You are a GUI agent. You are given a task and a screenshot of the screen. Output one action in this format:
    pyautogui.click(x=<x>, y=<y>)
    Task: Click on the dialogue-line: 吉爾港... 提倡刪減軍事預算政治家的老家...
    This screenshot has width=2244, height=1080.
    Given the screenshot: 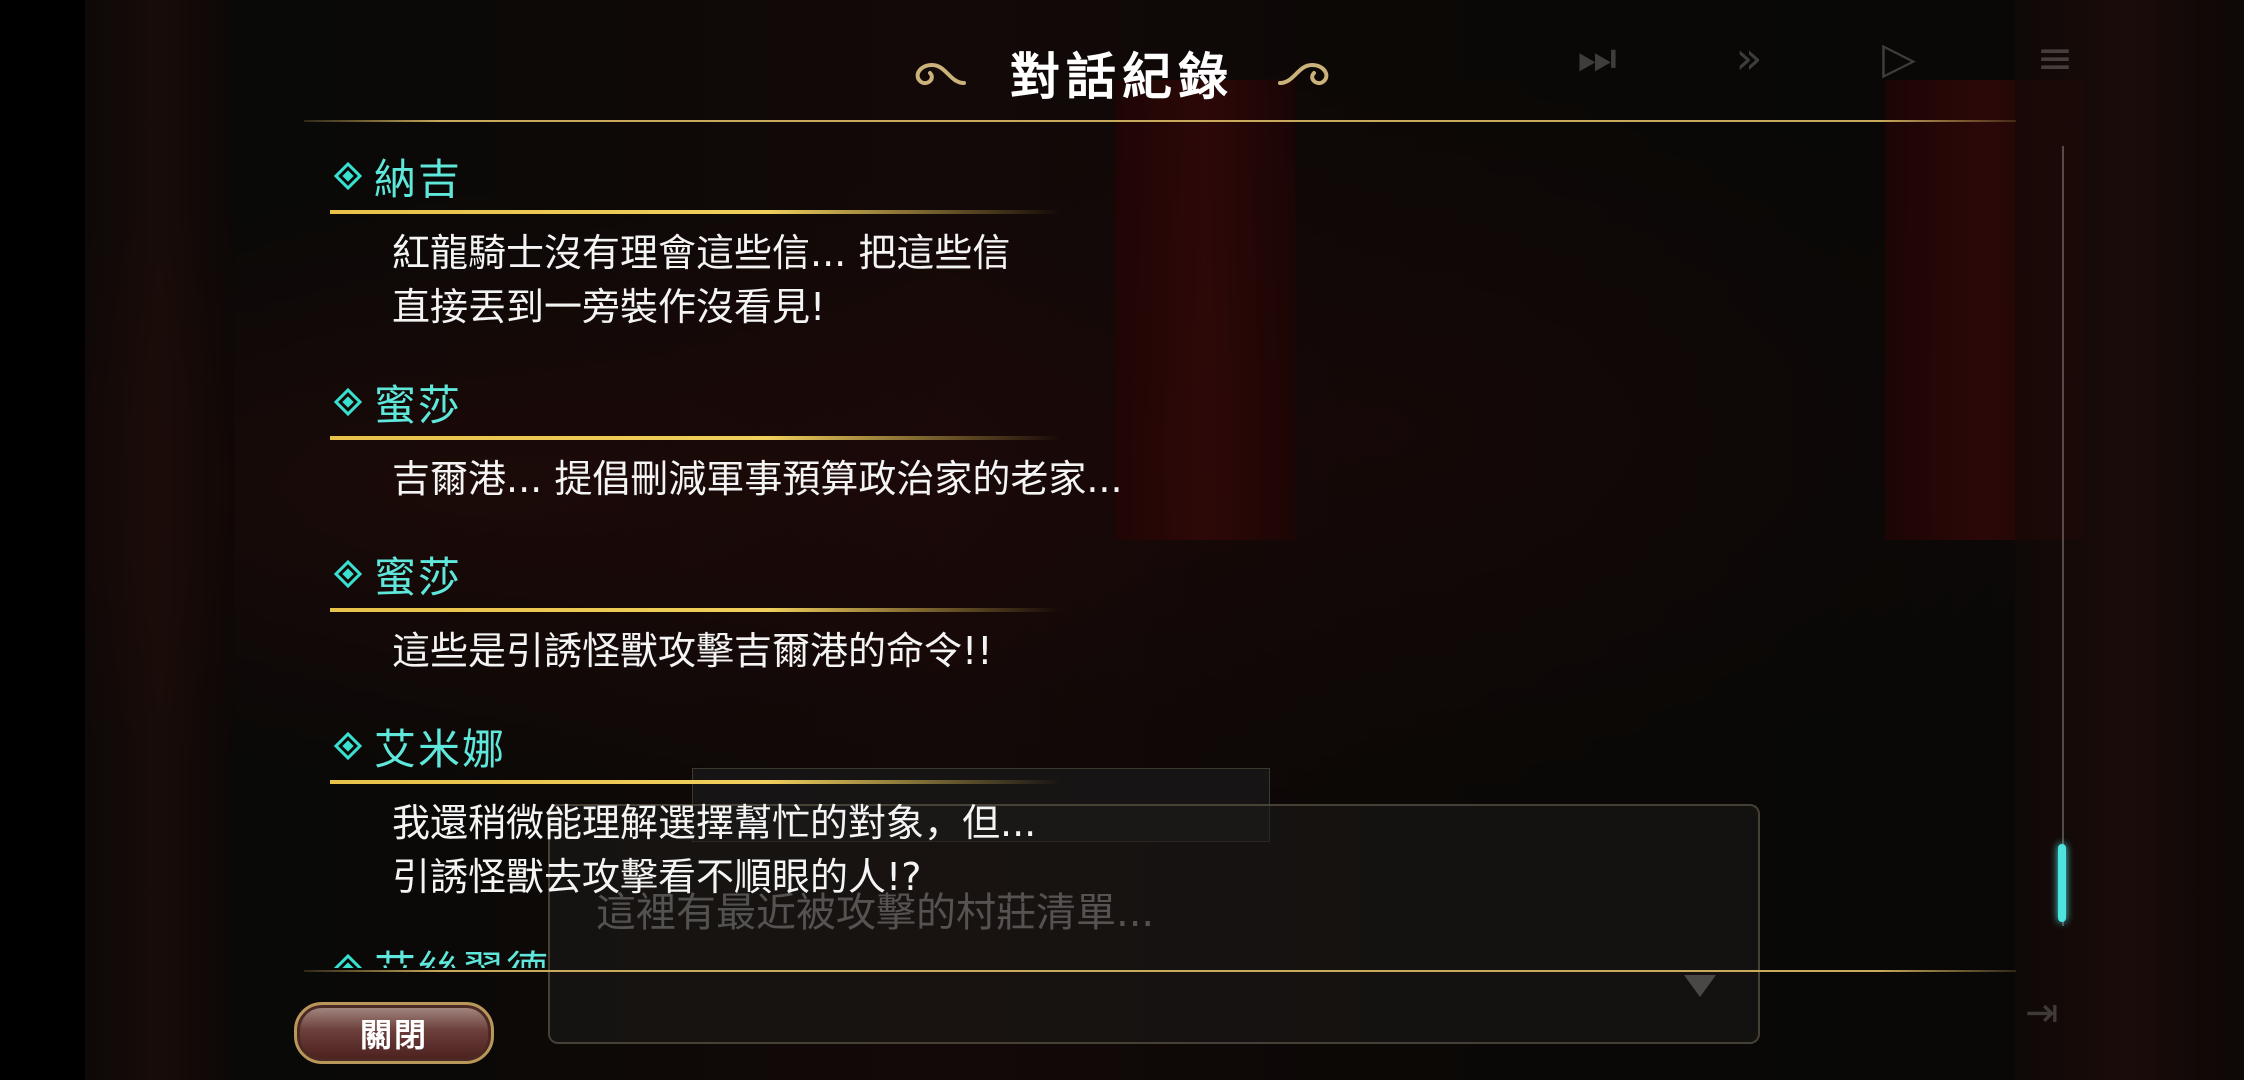 What is the action you would take?
    pyautogui.click(x=757, y=479)
    